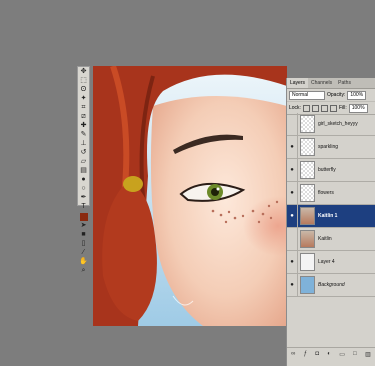  Describe the element at coordinates (305, 354) in the screenshot. I see `fx-icon: ƒ` at that location.